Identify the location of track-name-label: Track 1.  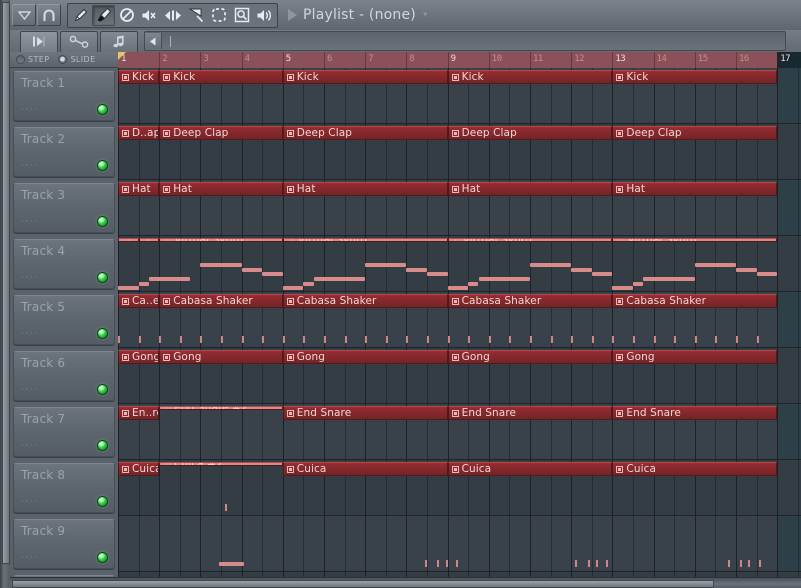
(43, 83).